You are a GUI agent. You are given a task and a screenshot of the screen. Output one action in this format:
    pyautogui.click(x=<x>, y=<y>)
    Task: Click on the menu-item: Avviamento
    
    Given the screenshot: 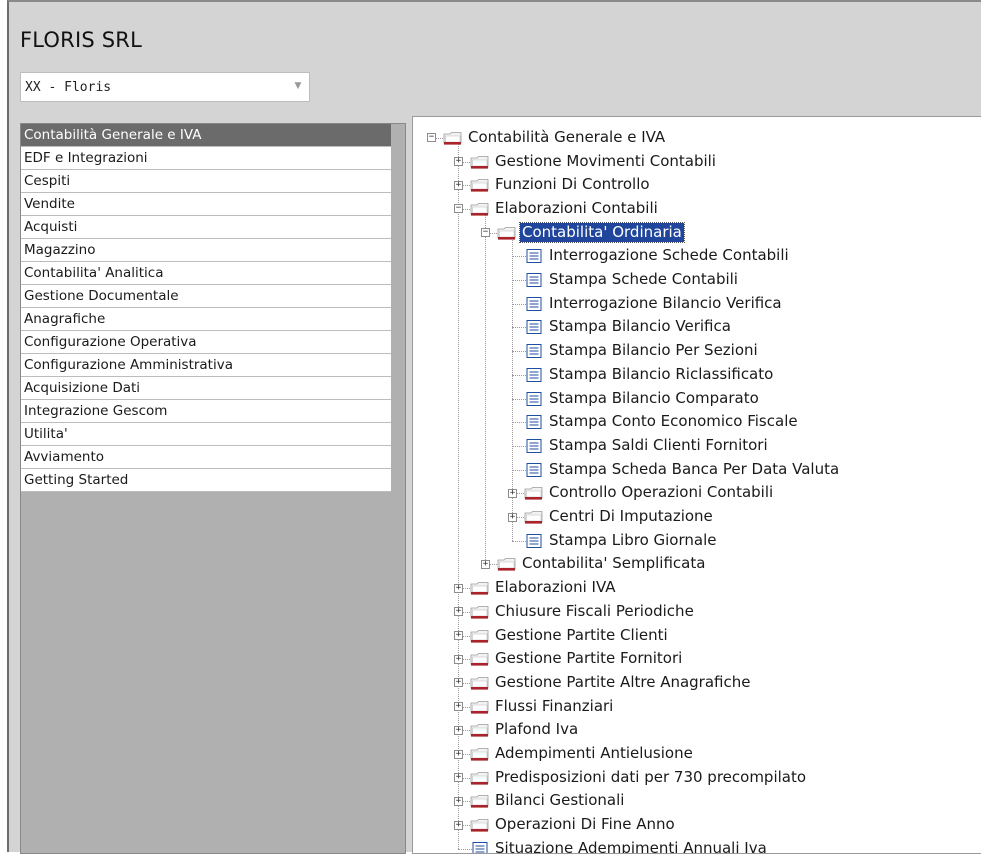 What is the action you would take?
    pyautogui.click(x=206, y=457)
    